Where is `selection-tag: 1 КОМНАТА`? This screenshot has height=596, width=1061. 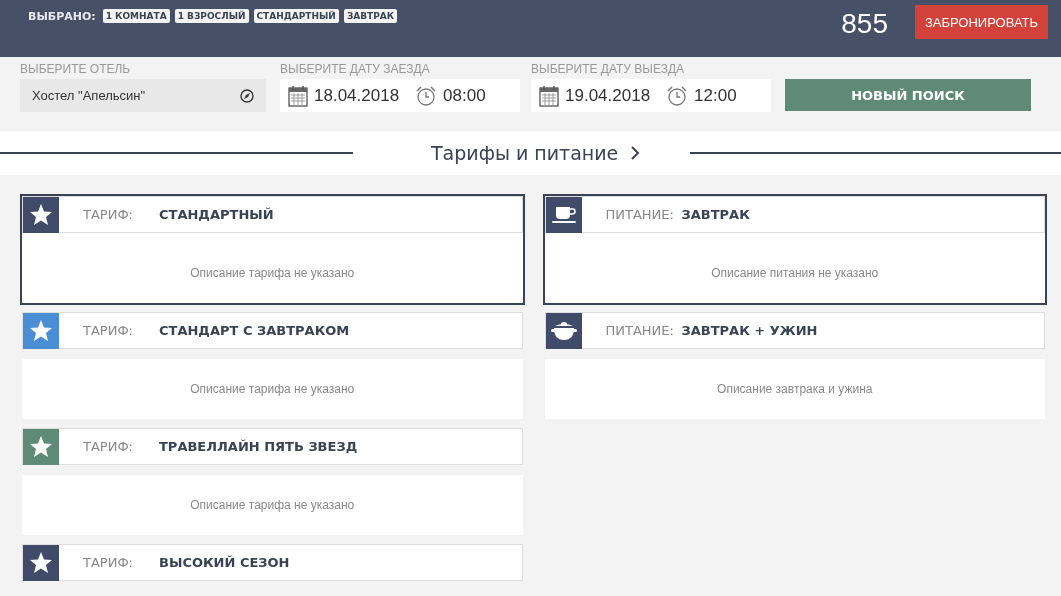 selection-tag: 1 КОМНАТА is located at coordinates (136, 16).